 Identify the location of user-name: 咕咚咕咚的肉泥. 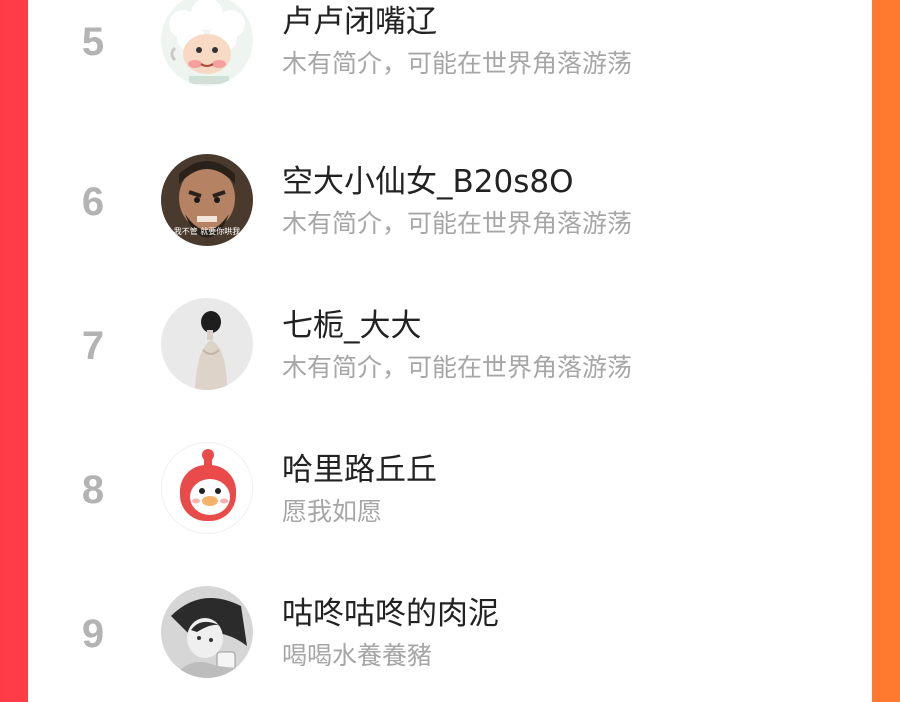
(390, 614).